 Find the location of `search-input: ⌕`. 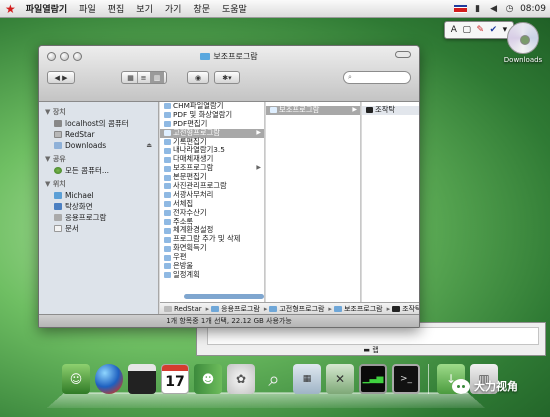

search-input: ⌕ is located at coordinates (377, 77).